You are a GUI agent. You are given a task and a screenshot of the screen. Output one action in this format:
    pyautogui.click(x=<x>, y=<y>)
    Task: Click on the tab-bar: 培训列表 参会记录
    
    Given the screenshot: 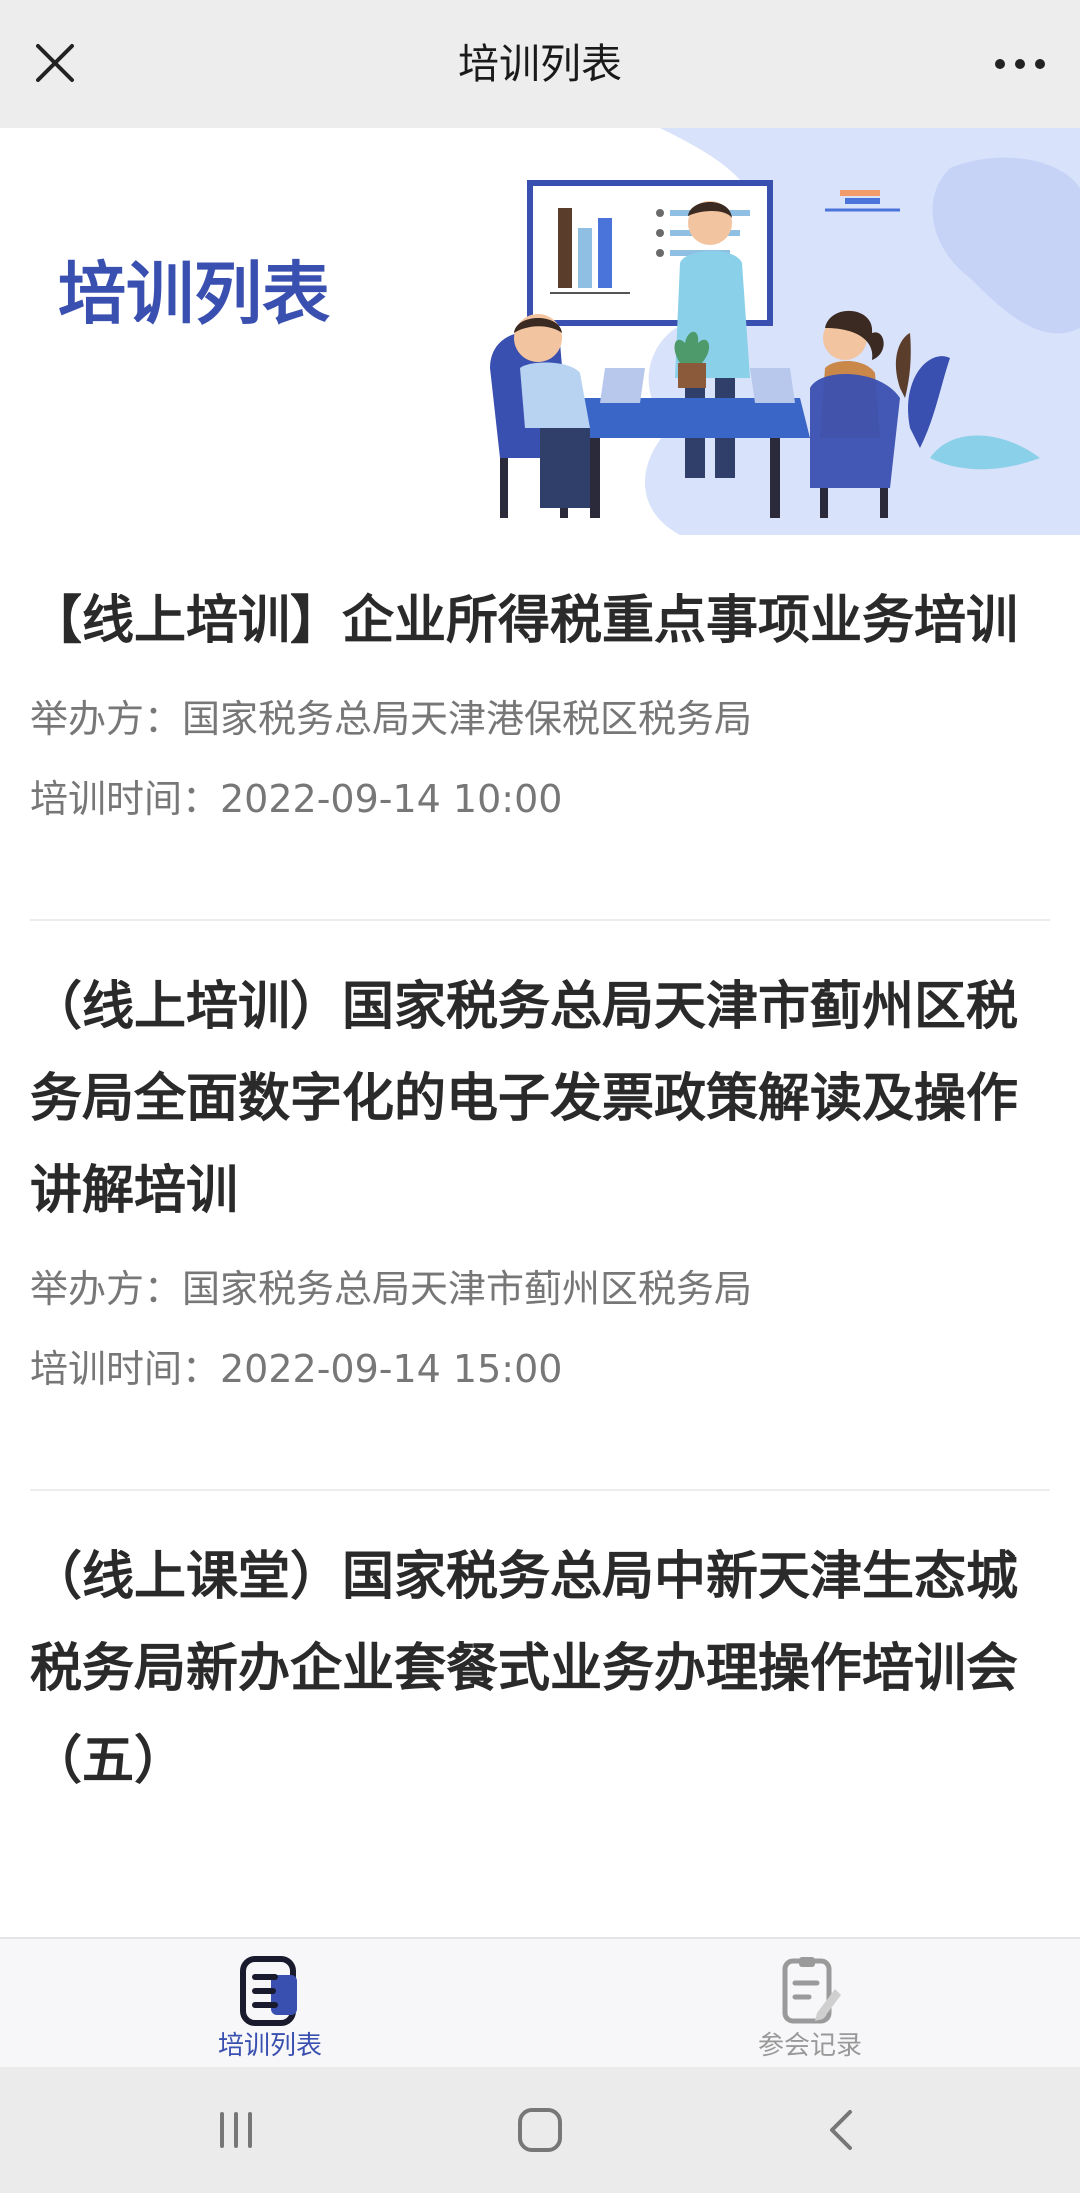 What is the action you would take?
    pyautogui.click(x=540, y=2002)
    